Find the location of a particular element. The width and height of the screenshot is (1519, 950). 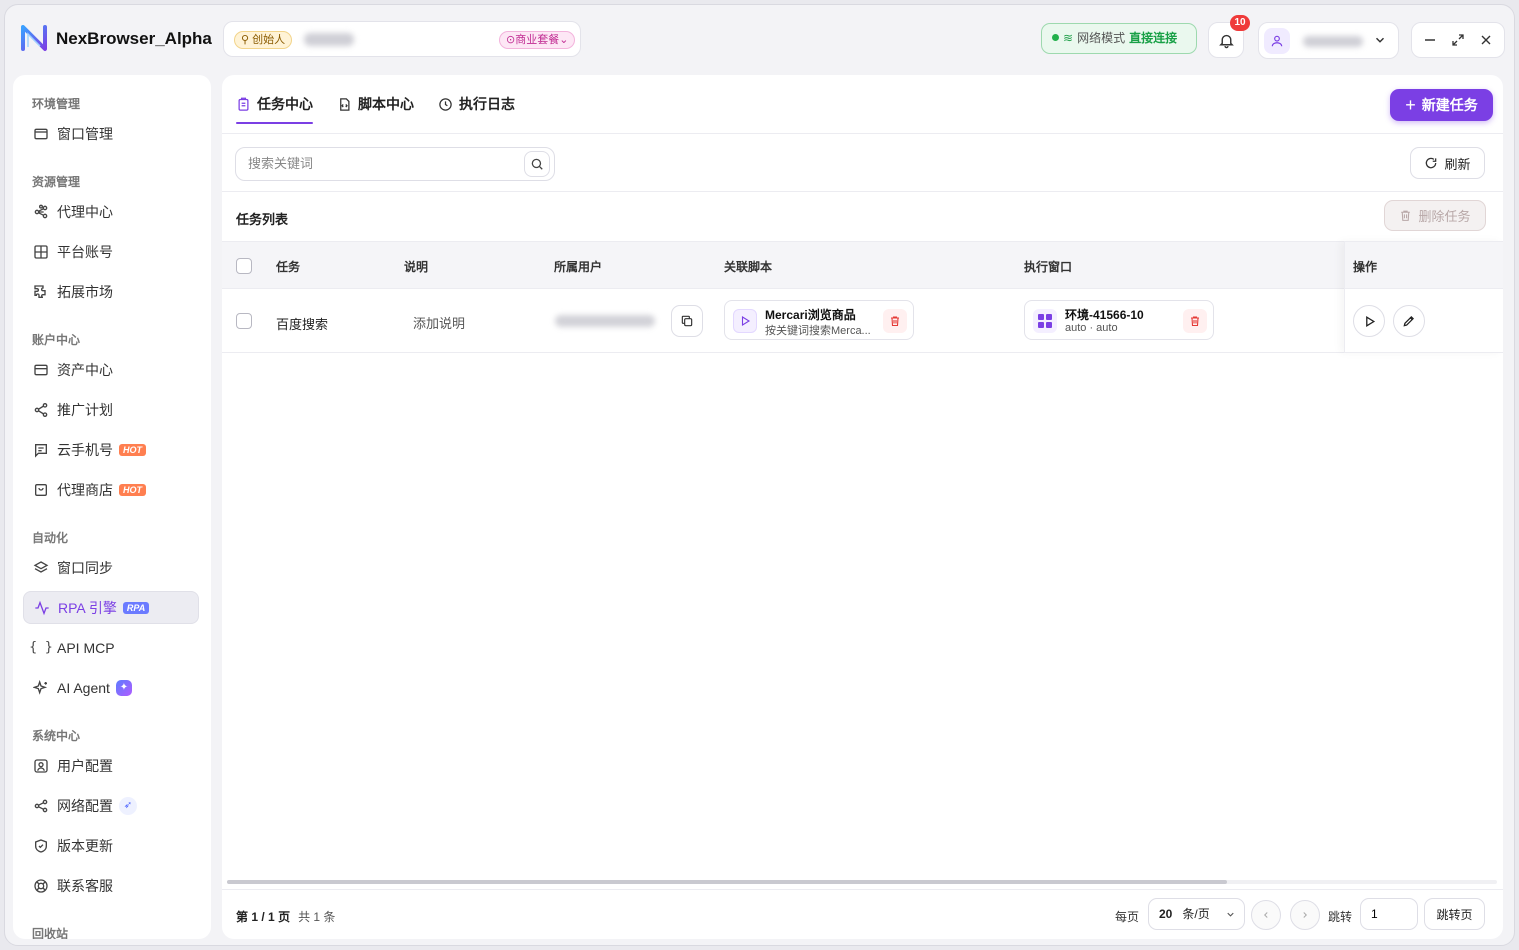

username-blurred is located at coordinates (329, 39).